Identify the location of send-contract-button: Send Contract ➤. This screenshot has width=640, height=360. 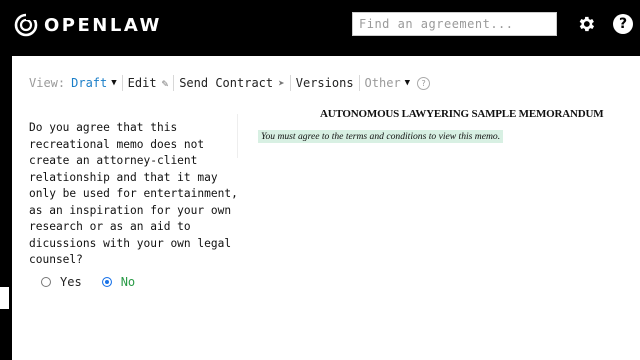
(232, 83).